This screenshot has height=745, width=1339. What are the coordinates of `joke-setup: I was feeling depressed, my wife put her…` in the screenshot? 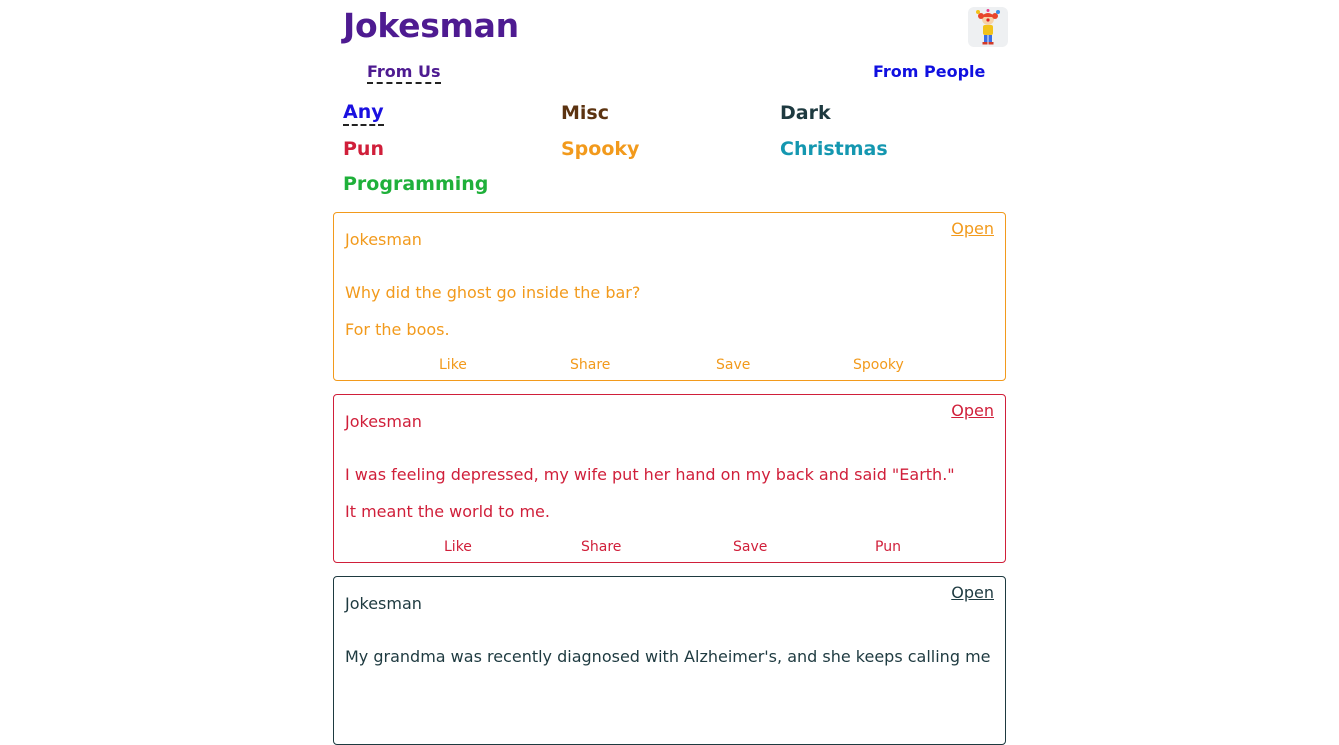 It's located at (650, 474).